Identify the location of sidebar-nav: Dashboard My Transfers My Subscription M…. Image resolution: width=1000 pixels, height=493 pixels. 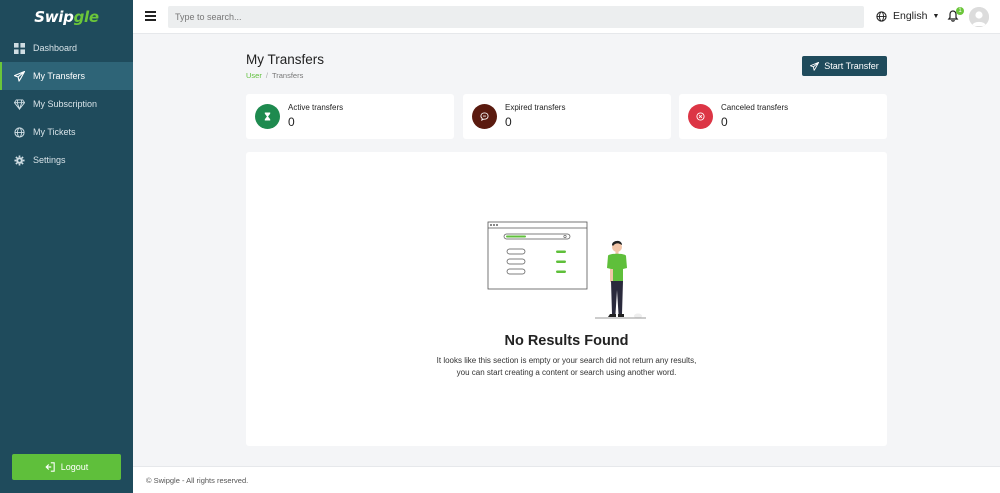
(66, 104).